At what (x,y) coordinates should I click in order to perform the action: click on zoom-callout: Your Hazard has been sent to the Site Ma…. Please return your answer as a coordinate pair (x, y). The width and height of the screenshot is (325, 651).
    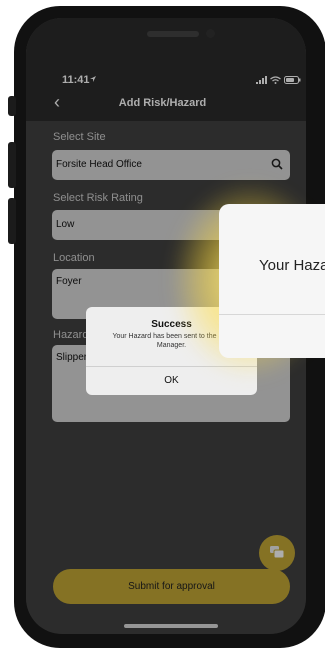
    Looking at the image, I should click on (272, 281).